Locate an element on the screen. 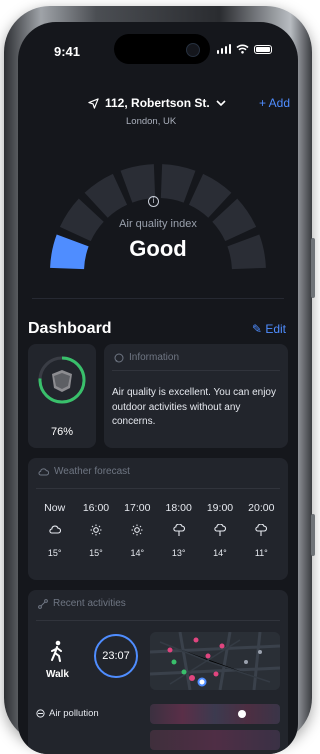 This screenshot has height=754, width=320. forecast-title: Weather forecast is located at coordinates (92, 471).